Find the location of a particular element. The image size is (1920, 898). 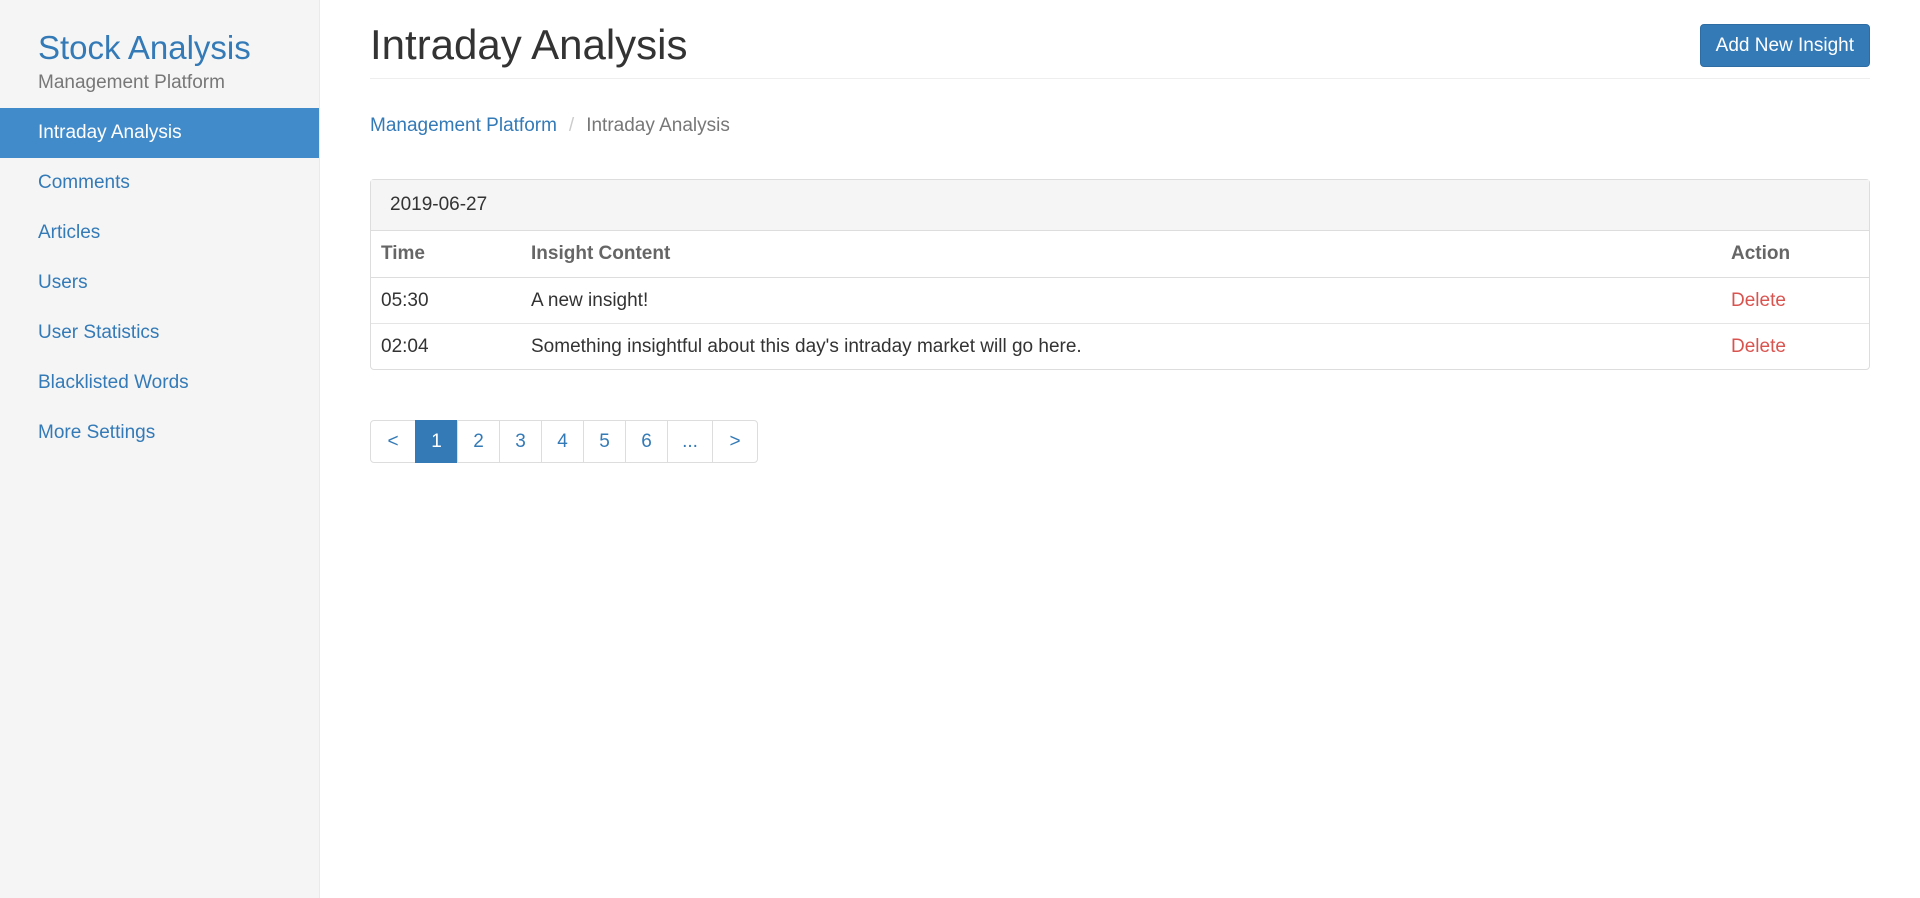

sidebar-item-blacklisted-words: Blacklisted Words is located at coordinates (159, 383).